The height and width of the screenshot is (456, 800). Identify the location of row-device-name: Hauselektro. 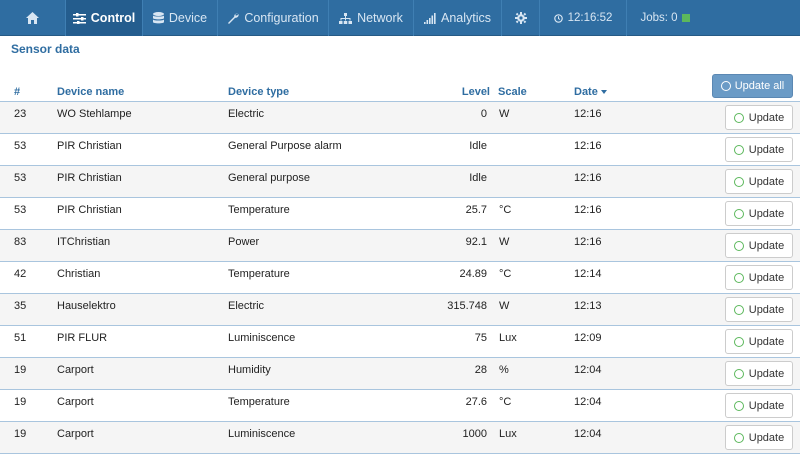
(86, 306).